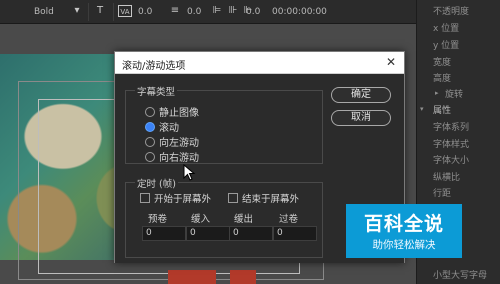 This screenshot has height=284, width=500. I want to click on ease-out-input: 0, so click(251, 233).